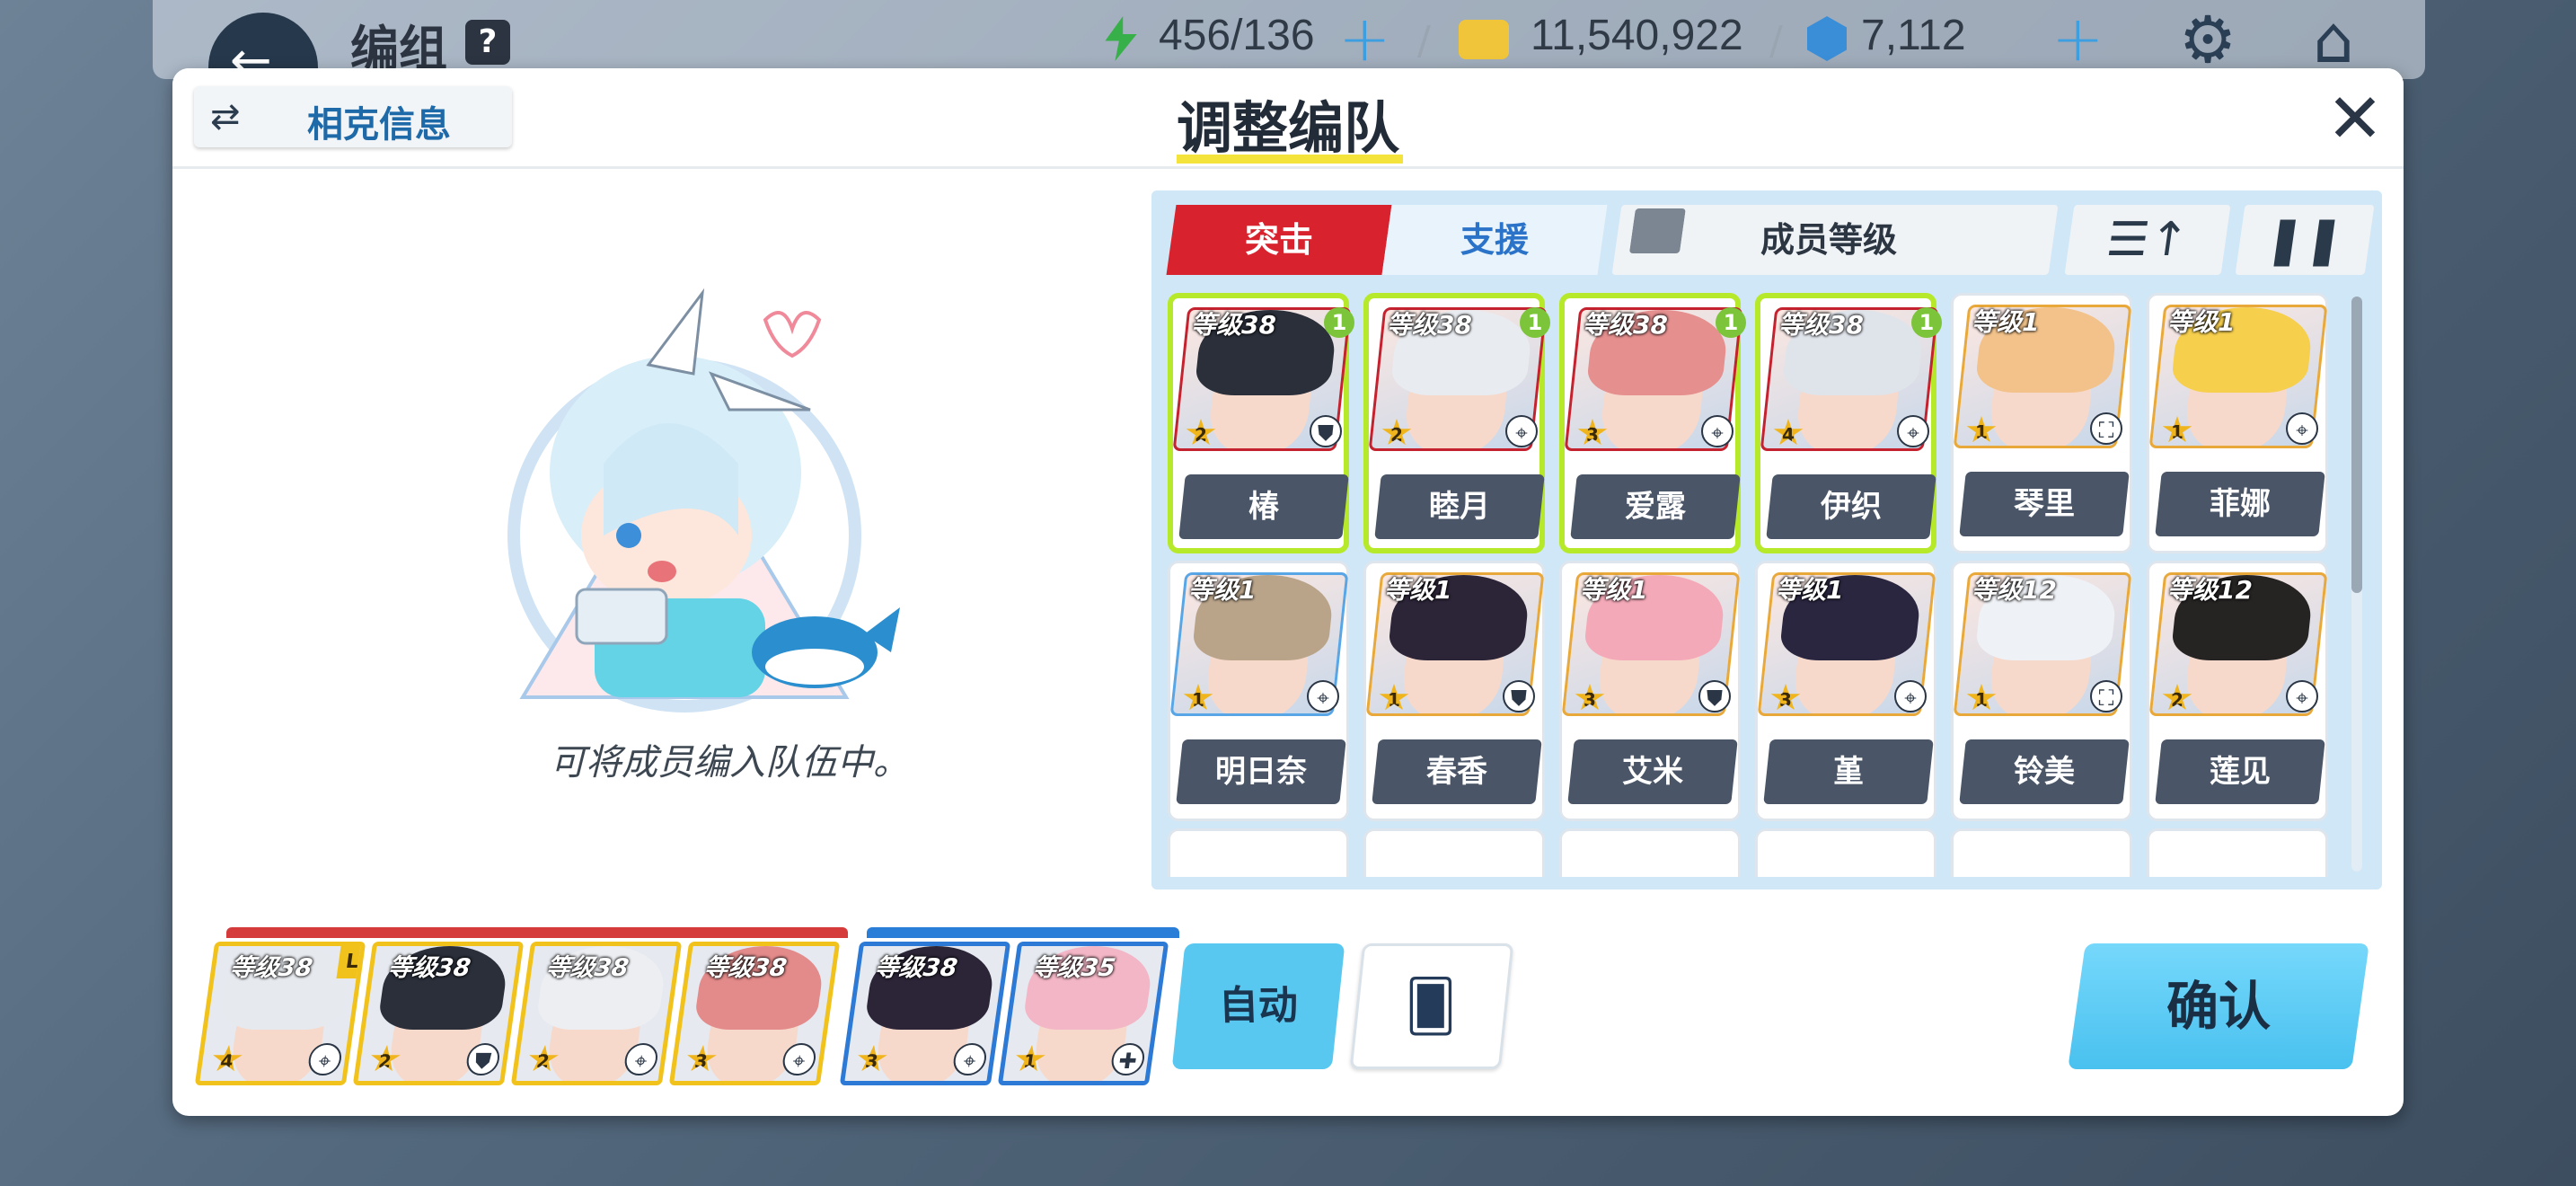 The image size is (2576, 1186). What do you see at coordinates (2207, 39) in the screenshot?
I see `gear-icon: ⚙` at bounding box center [2207, 39].